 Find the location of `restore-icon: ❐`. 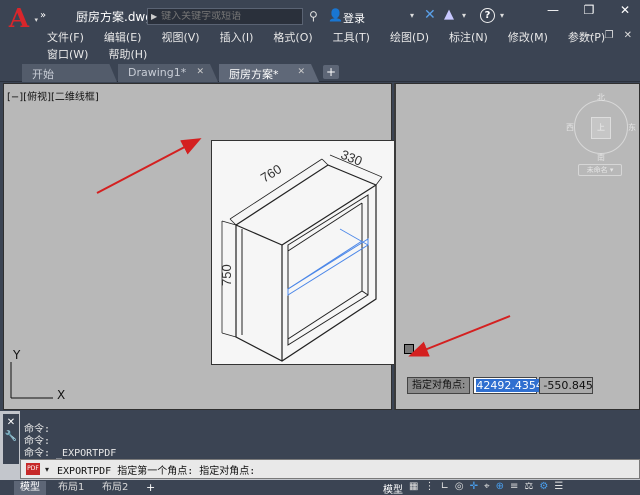

restore-icon: ❐ is located at coordinates (589, 10).